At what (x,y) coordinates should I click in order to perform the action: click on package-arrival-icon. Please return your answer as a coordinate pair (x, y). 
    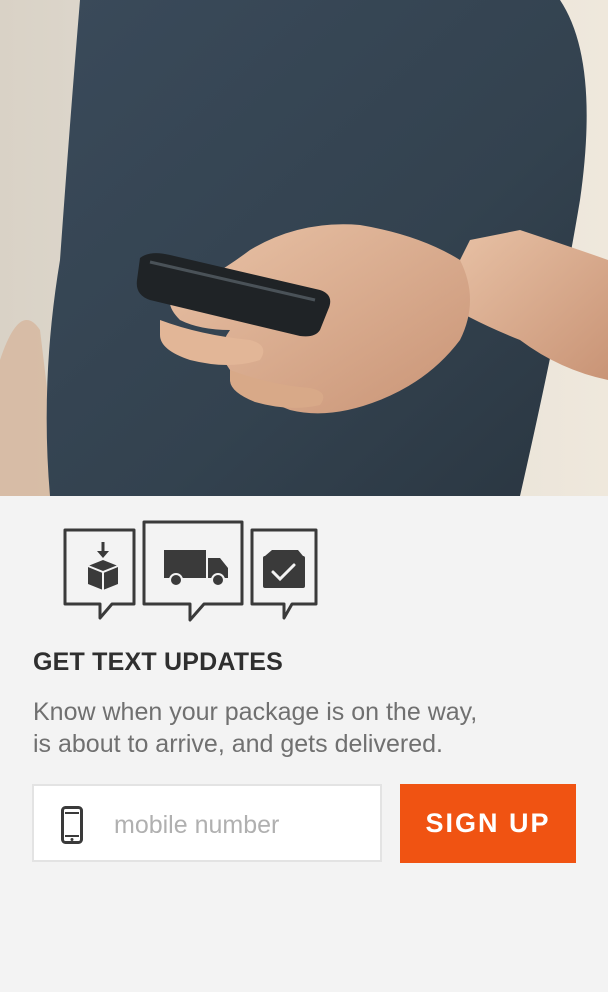
    Looking at the image, I should click on (99, 574).